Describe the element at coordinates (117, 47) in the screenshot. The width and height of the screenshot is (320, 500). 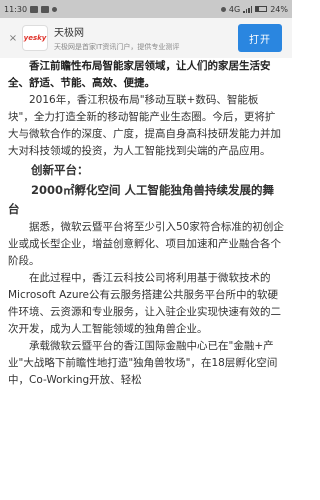
I see `banner-subtitle: 天极网是首家IT资讯门户，提供专业测评` at that location.